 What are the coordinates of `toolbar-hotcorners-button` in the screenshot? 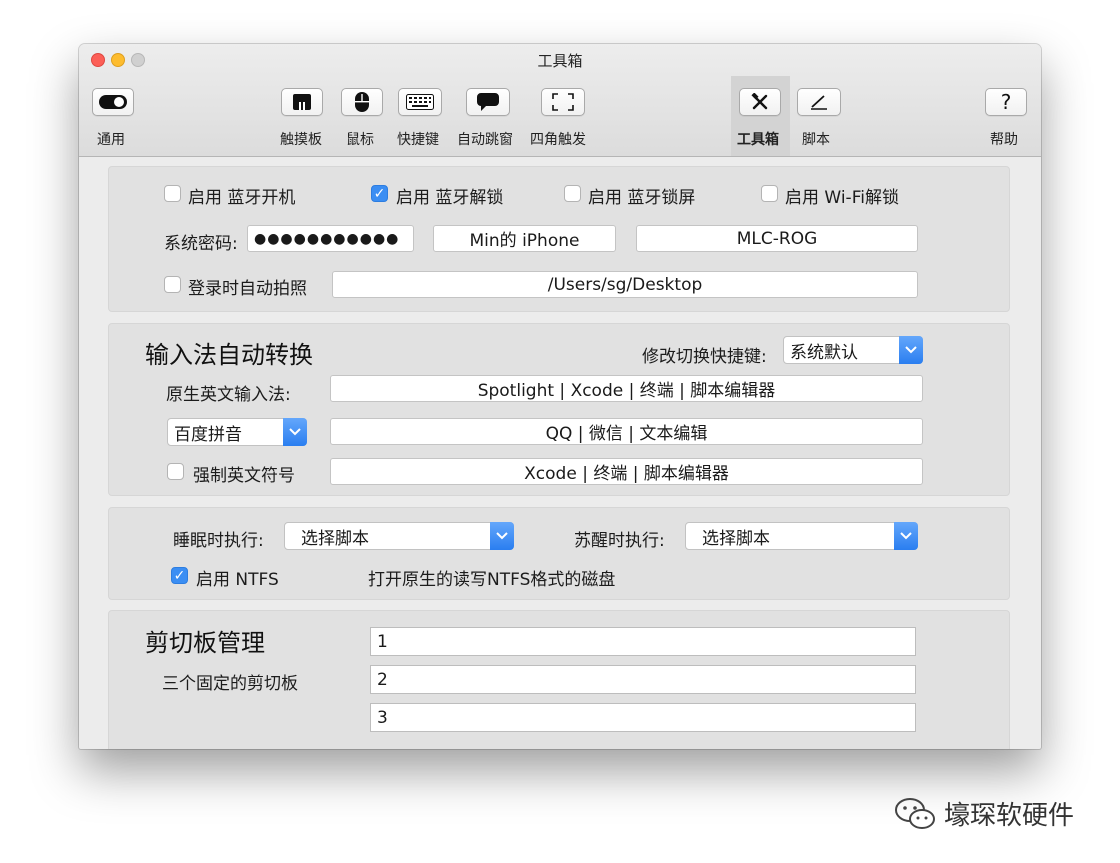 It's located at (563, 102).